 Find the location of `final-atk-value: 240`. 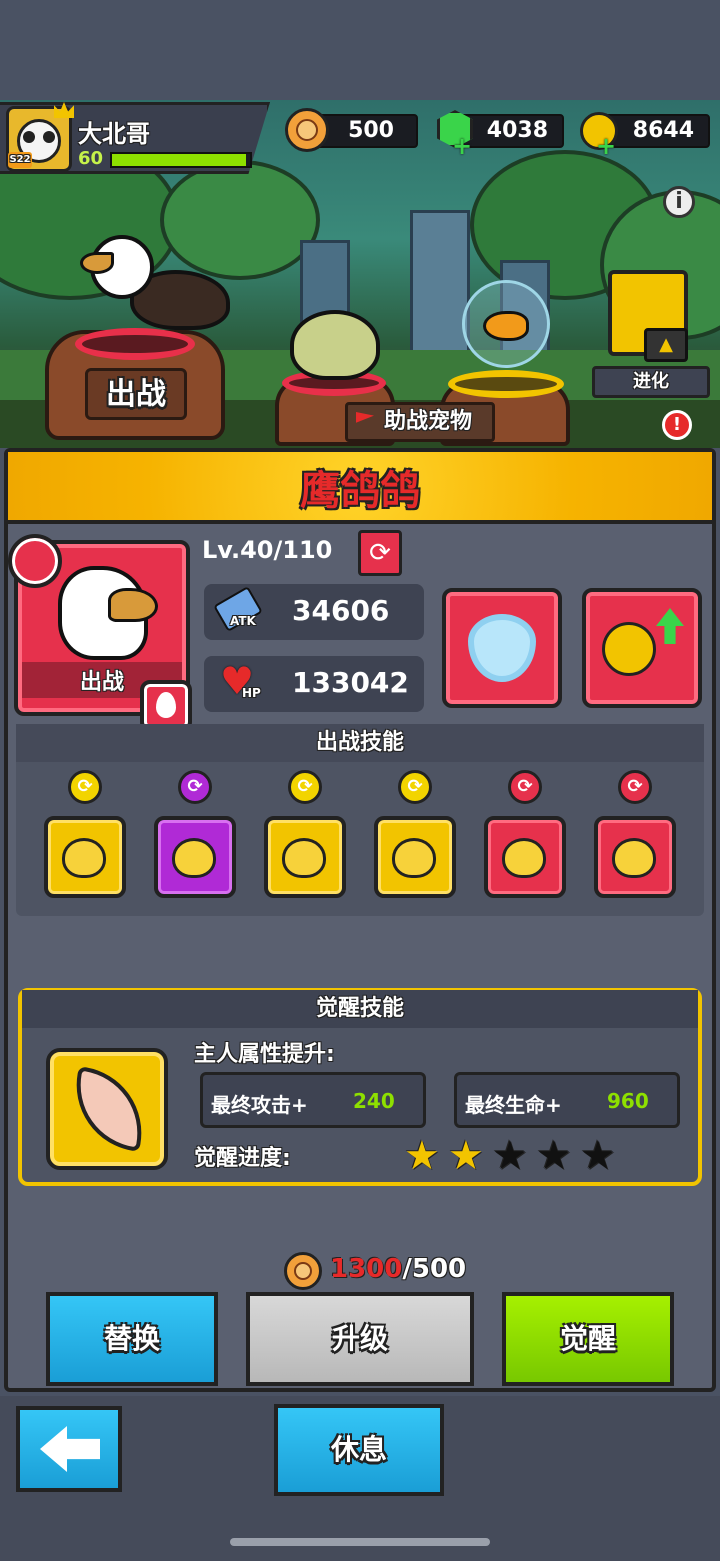

final-atk-value: 240 is located at coordinates (374, 1101).